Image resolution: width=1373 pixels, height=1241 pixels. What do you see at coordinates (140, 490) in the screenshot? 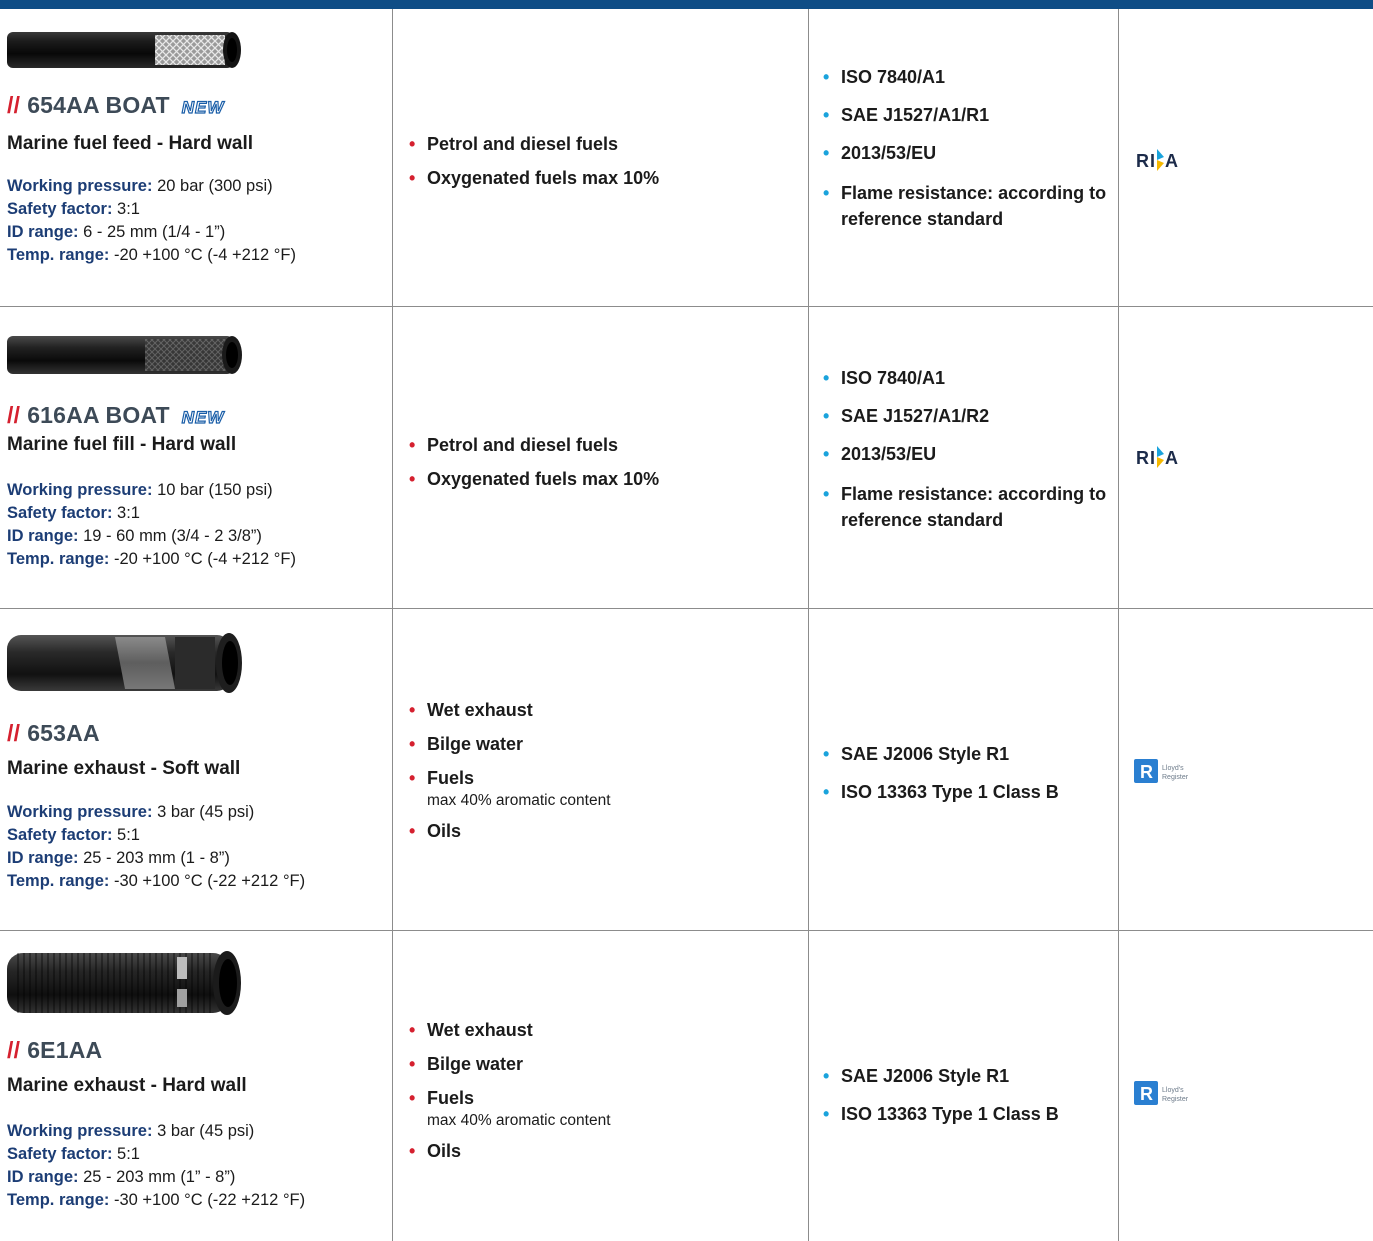
I see `spec-working-pressure: Working pressure: 10 bar (150 psi)` at bounding box center [140, 490].